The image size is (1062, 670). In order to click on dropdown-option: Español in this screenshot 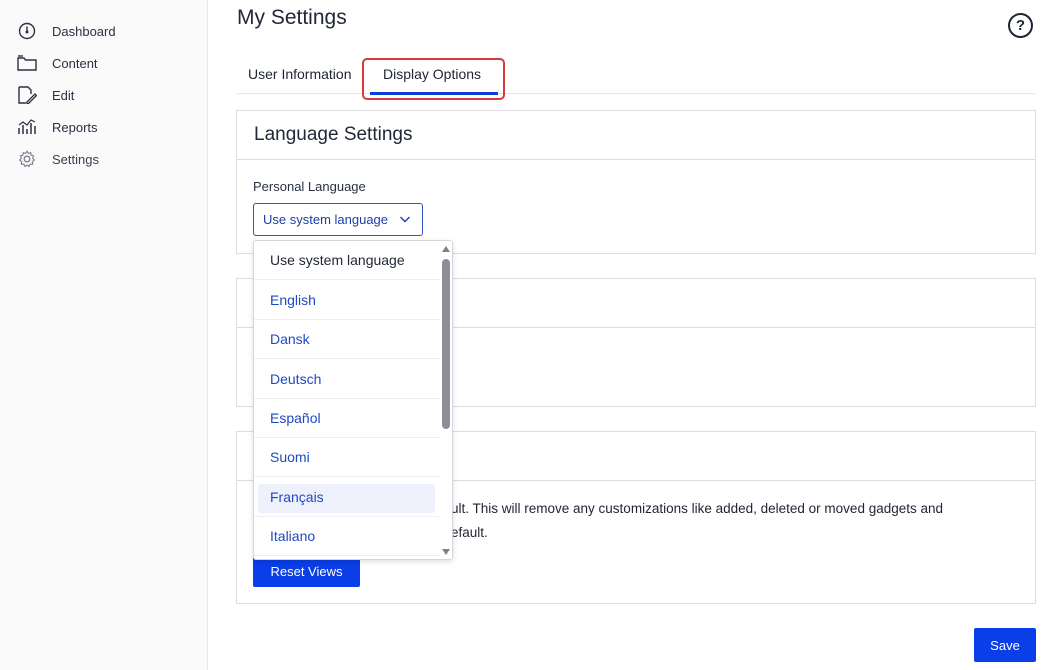, I will do `click(347, 418)`.